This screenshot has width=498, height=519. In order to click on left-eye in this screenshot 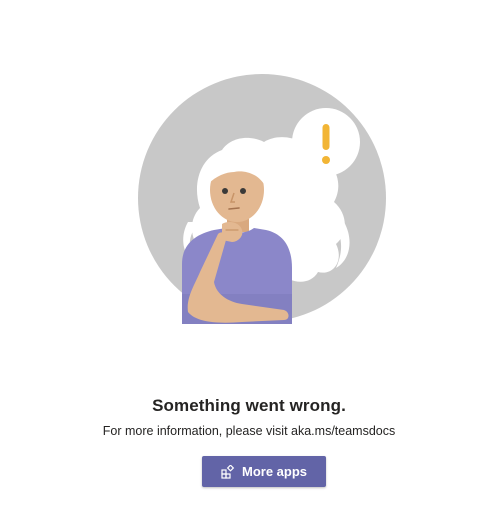, I will do `click(225, 191)`.